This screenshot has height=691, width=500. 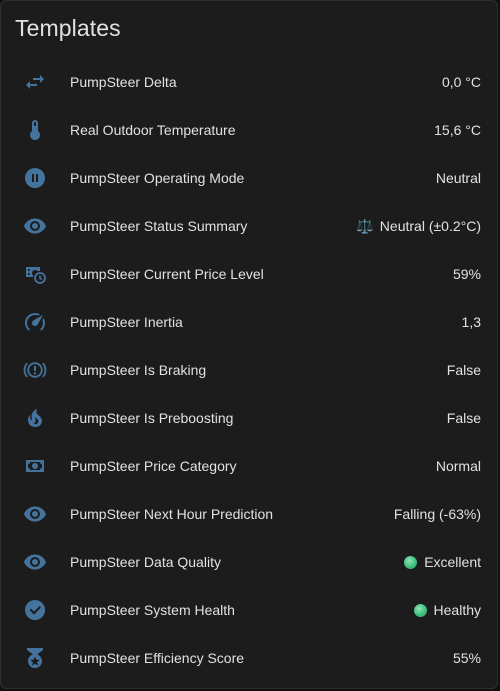 What do you see at coordinates (167, 274) in the screenshot?
I see `entity-label: PumpSteer Current Price Level` at bounding box center [167, 274].